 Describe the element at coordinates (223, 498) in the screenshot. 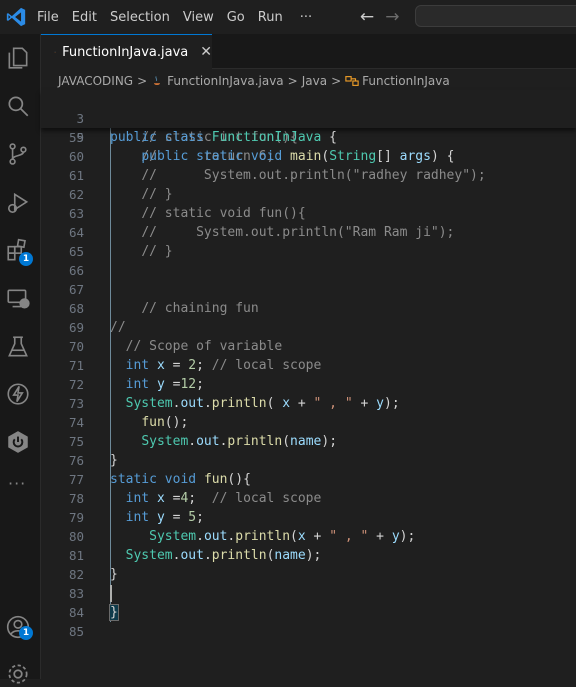

I see `code-text: int x =4; // local scope` at that location.